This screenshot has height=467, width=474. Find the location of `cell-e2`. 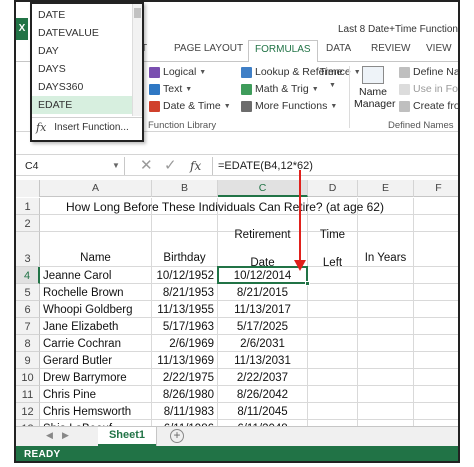

cell-e2 is located at coordinates (386, 223).